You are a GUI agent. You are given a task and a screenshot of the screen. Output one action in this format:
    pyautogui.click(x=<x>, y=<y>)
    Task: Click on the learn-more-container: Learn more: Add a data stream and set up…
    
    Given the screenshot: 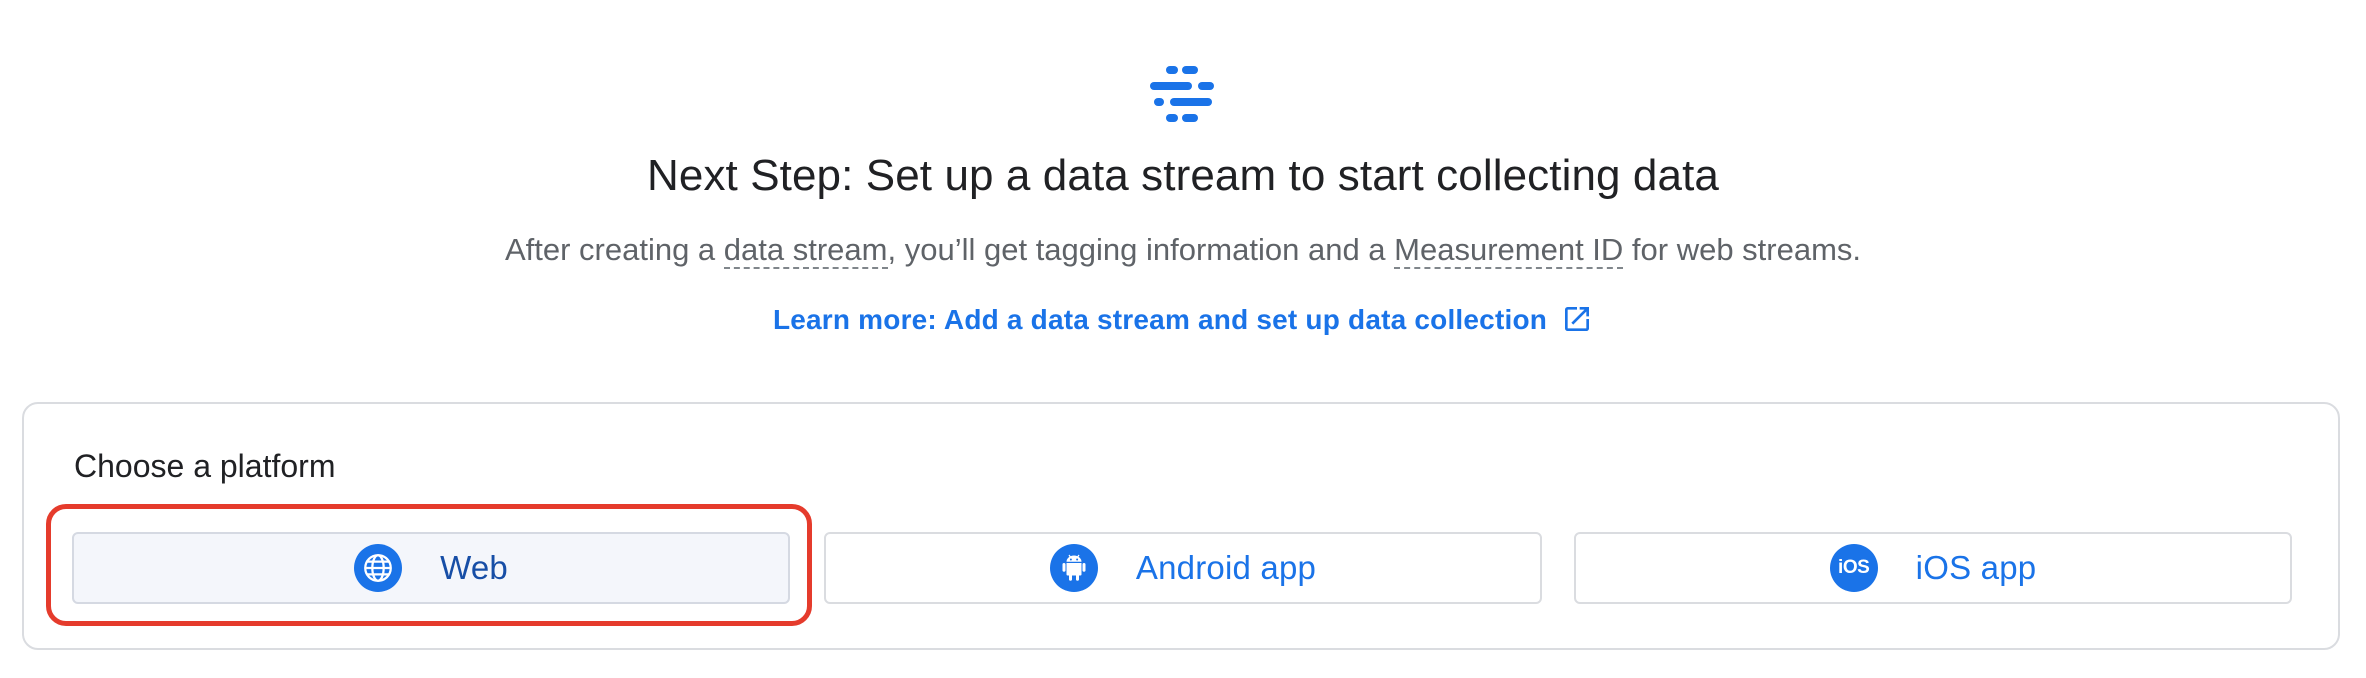 What is the action you would take?
    pyautogui.click(x=1183, y=320)
    